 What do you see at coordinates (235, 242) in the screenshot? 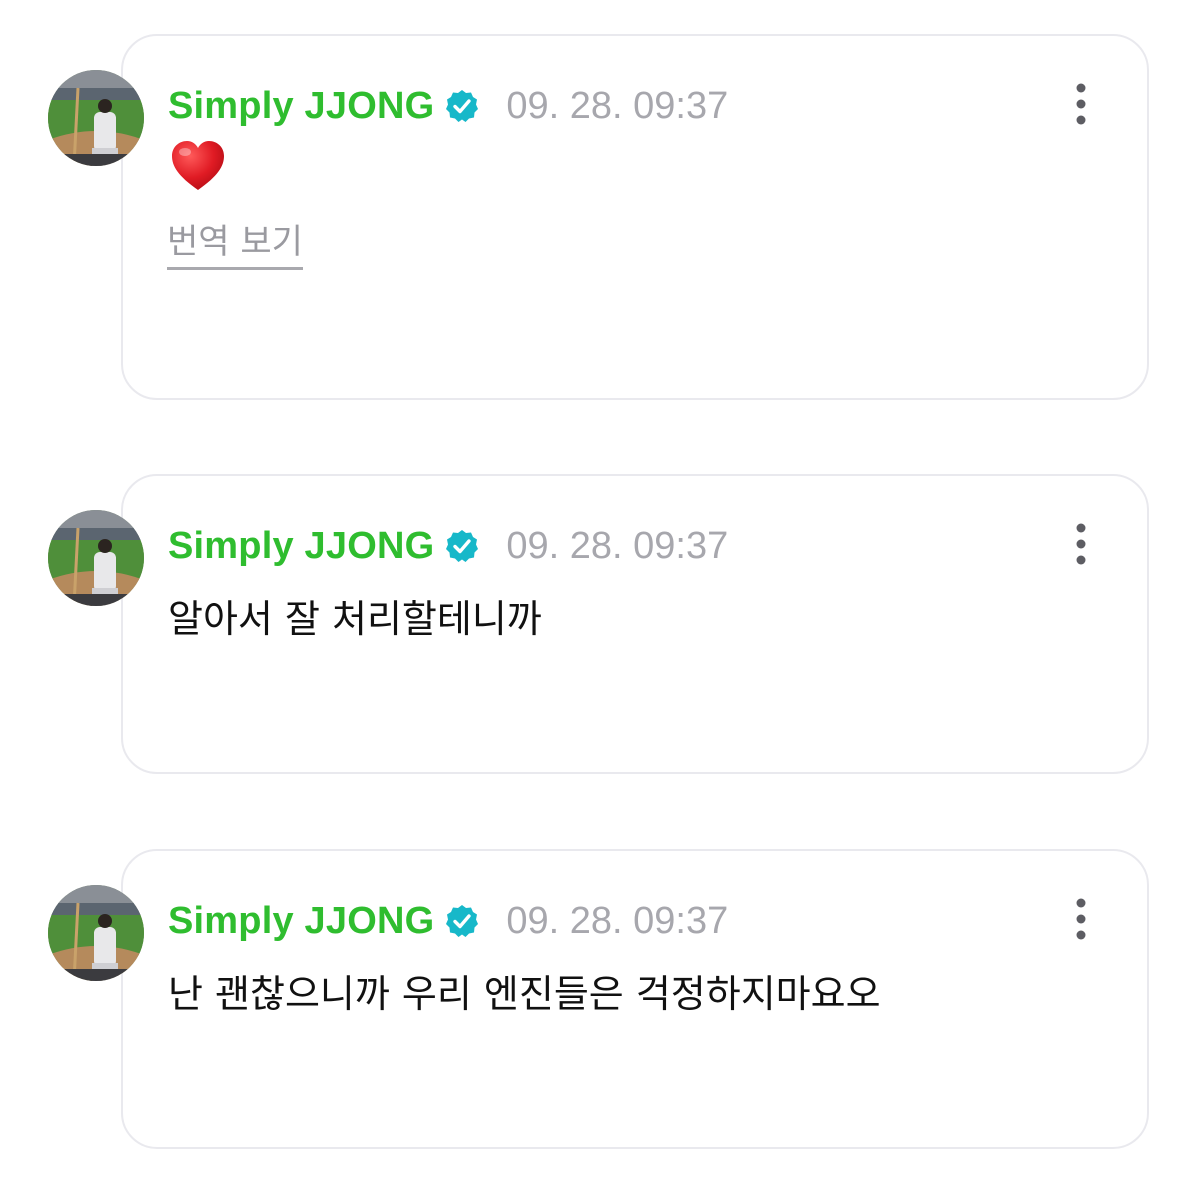
I see `translate-link: 번역 보기` at bounding box center [235, 242].